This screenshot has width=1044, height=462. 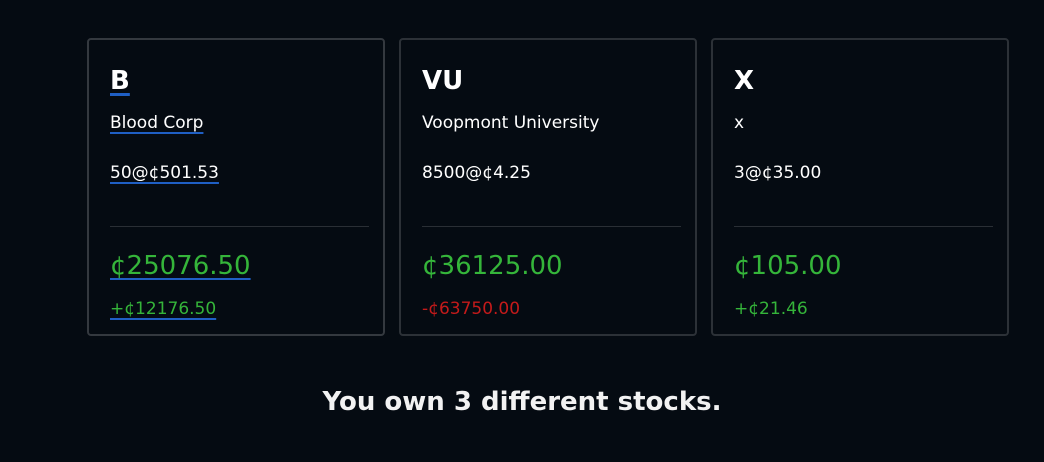 What do you see at coordinates (120, 81) in the screenshot?
I see `stock-ticker: B` at bounding box center [120, 81].